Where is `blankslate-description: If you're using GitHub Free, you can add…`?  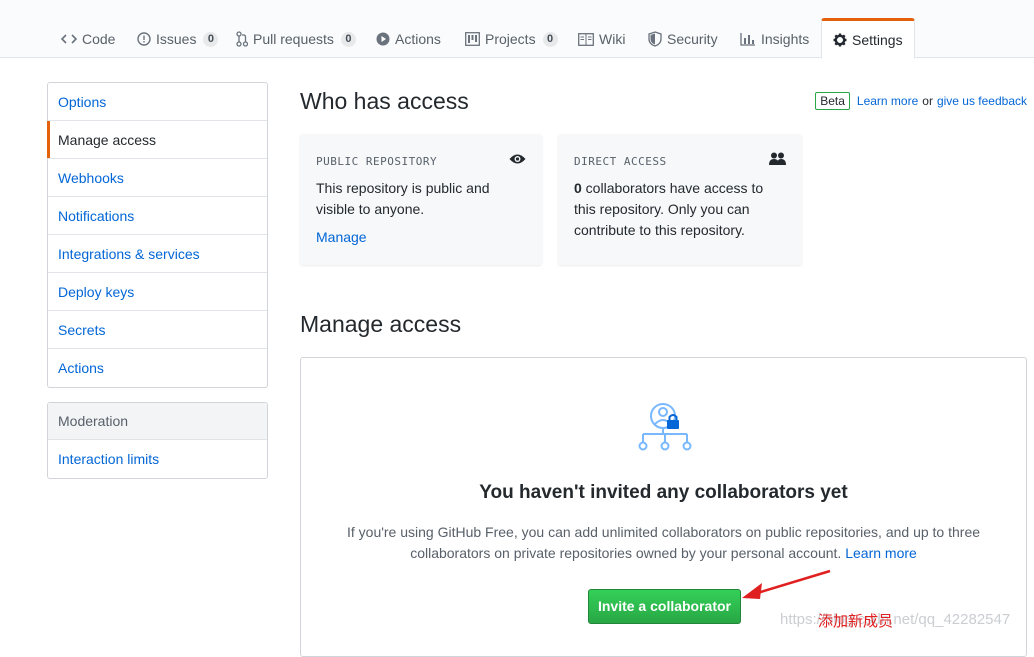 blankslate-description: If you're using GitHub Free, you can add… is located at coordinates (663, 543).